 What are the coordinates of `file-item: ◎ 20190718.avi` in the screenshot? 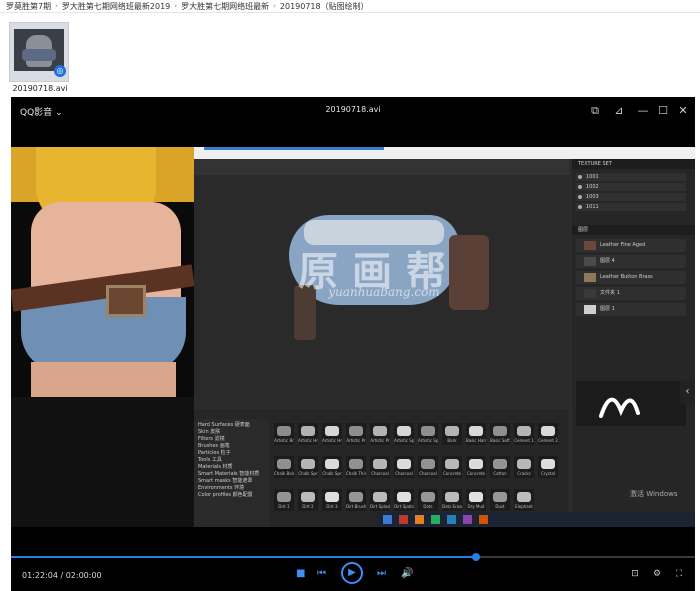 It's located at (40, 57).